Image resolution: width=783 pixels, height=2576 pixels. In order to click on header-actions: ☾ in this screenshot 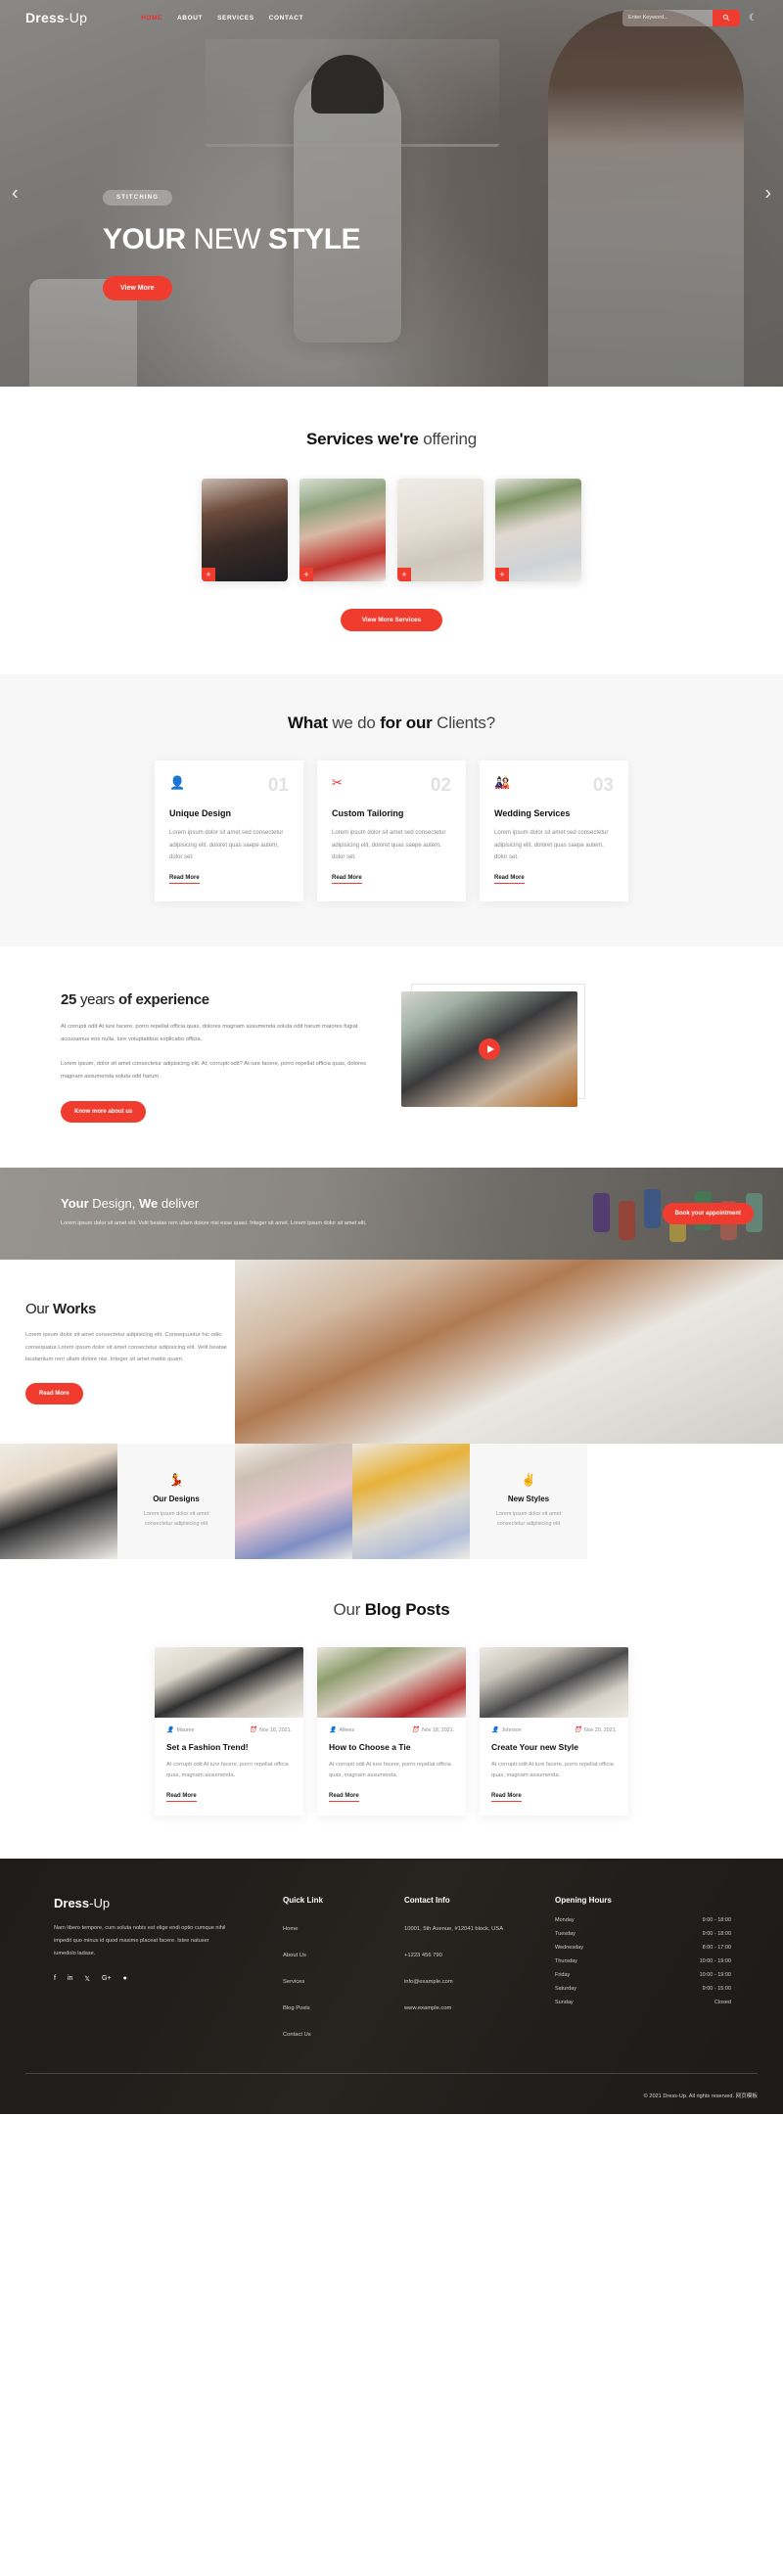, I will do `click(690, 18)`.